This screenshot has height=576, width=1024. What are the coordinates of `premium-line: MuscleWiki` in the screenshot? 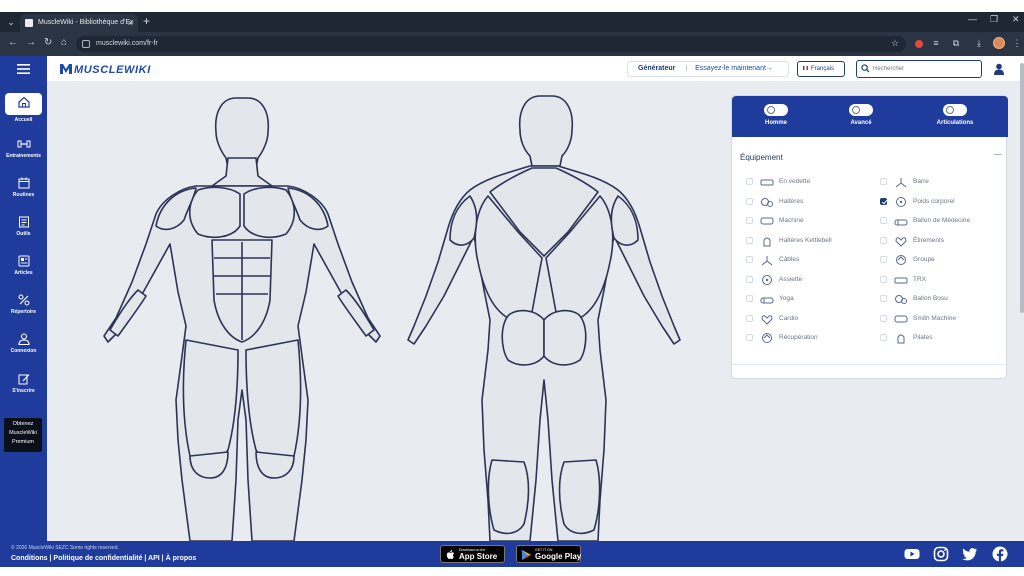 It's located at (23, 433).